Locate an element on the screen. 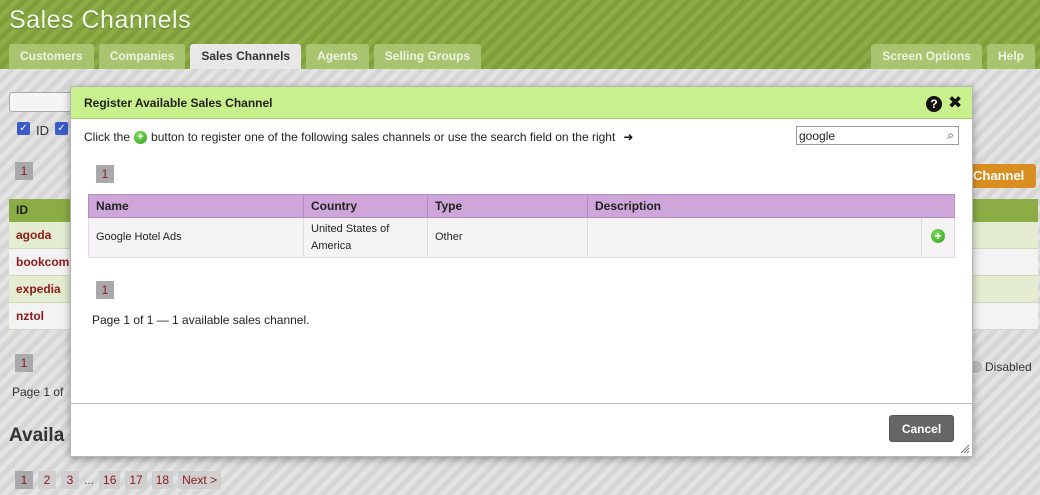  dialog-title: Register Available Sales Channel is located at coordinates (178, 103).